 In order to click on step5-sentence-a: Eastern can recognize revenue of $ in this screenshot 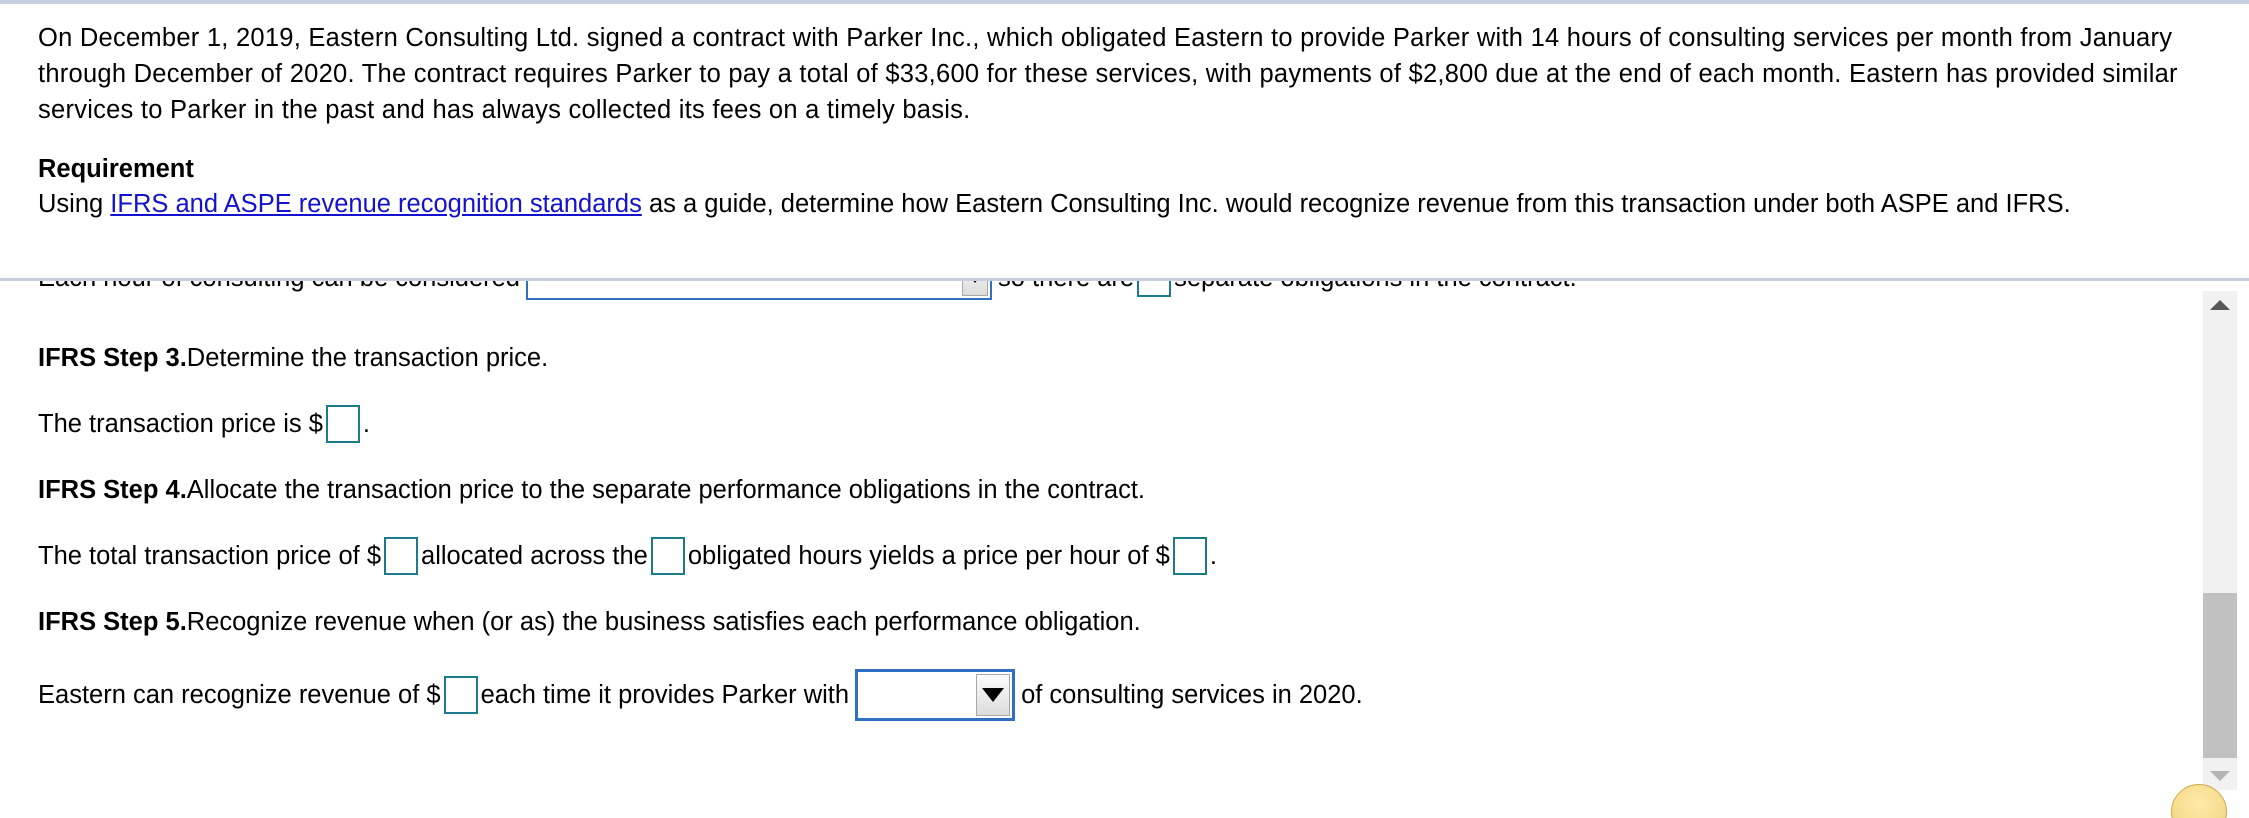, I will do `click(239, 695)`.